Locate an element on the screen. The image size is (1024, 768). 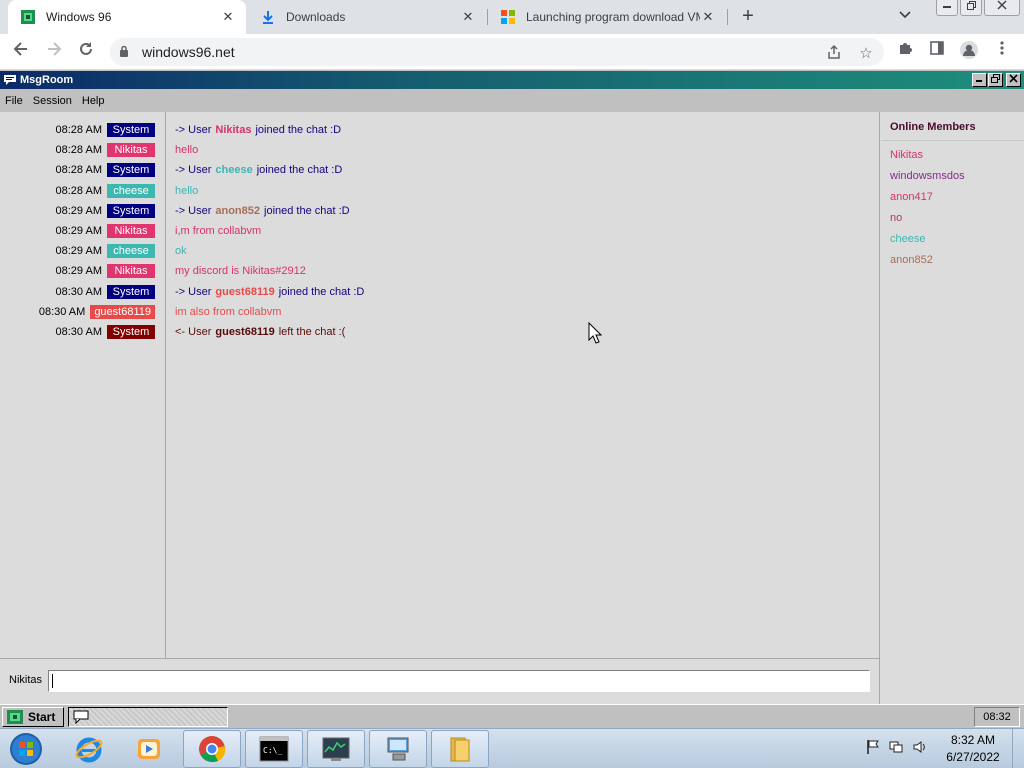
event-username: Nikitas is located at coordinates (233, 130).